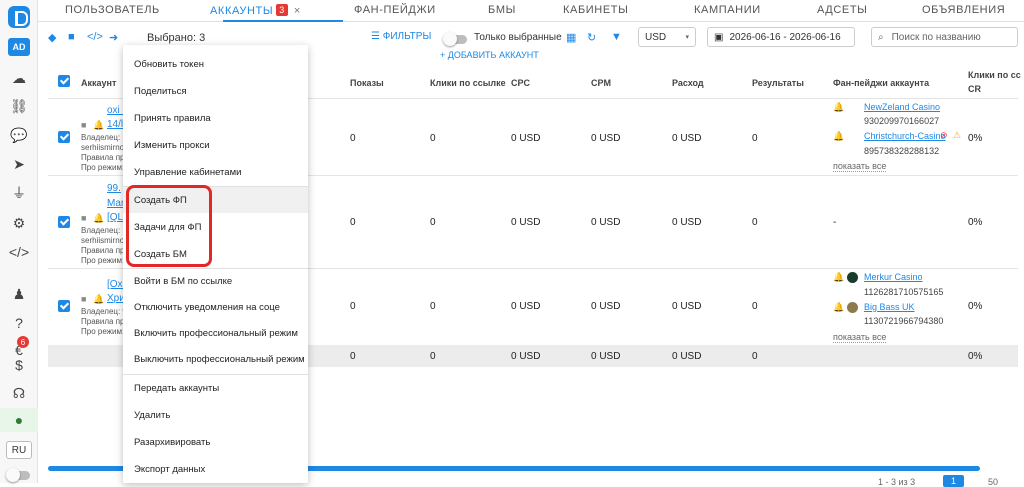  What do you see at coordinates (115, 217) in the screenshot?
I see `account-id-link: [QL` at bounding box center [115, 217].